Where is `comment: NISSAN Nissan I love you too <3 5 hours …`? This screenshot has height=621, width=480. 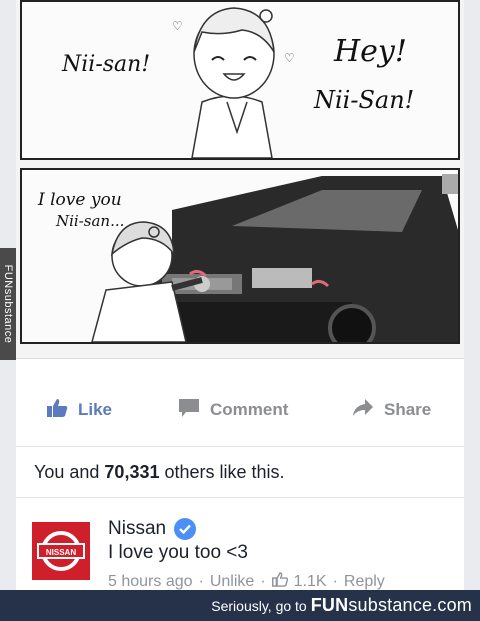 comment: NISSAN Nissan I love you too <3 5 hours … is located at coordinates (240, 549).